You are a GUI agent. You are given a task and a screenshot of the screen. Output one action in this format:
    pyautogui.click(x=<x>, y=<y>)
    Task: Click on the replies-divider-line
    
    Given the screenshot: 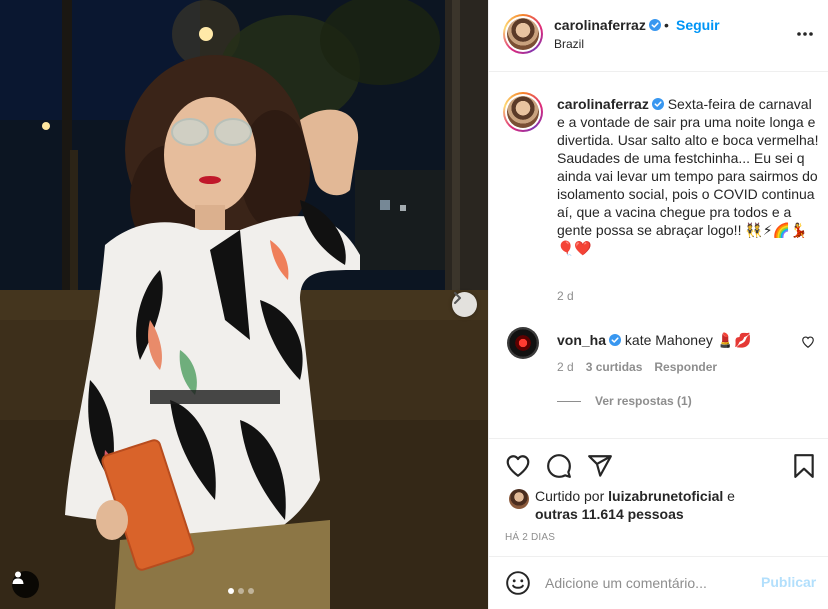 What is the action you would take?
    pyautogui.click(x=569, y=401)
    